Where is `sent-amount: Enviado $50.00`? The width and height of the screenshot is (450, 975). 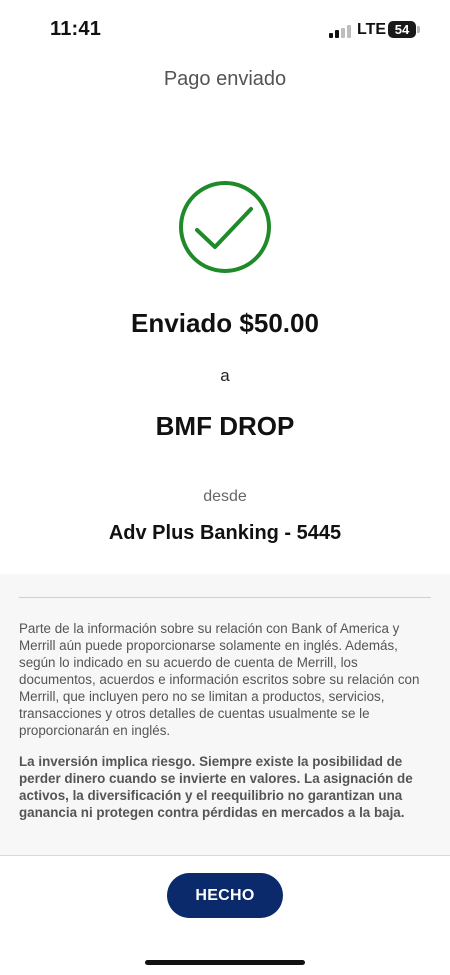 sent-amount: Enviado $50.00 is located at coordinates (225, 323).